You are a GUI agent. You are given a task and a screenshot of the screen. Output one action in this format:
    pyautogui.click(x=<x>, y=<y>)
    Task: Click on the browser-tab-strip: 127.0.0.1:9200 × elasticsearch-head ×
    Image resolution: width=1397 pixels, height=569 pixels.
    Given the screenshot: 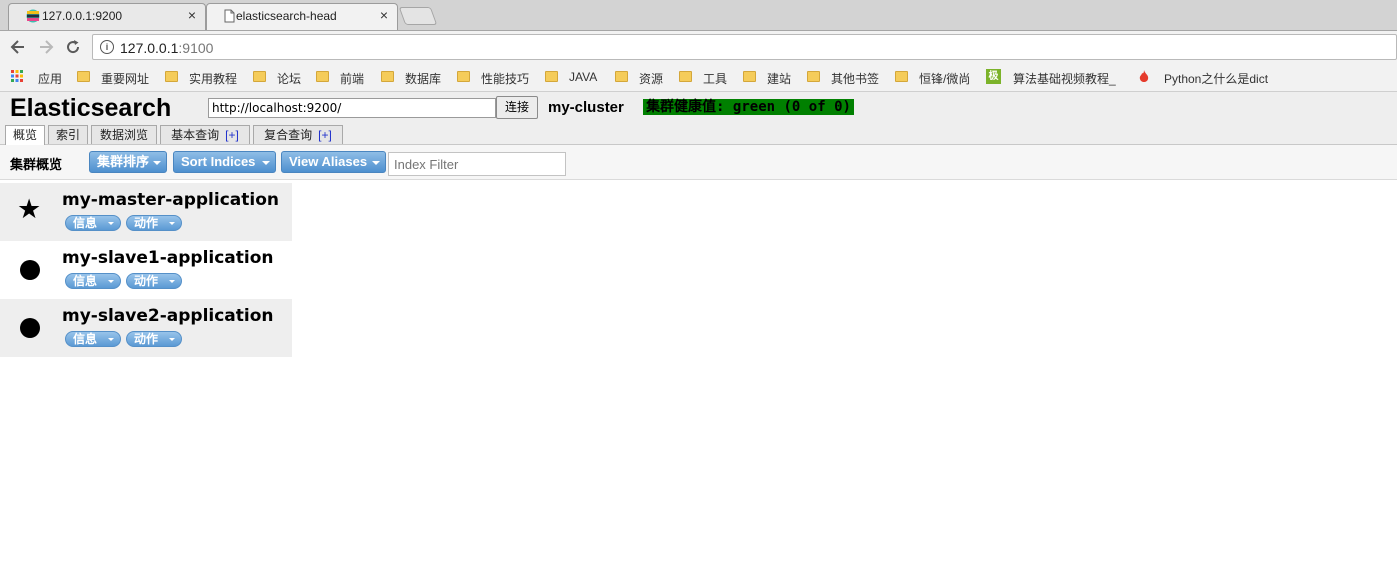 What is the action you would take?
    pyautogui.click(x=698, y=15)
    